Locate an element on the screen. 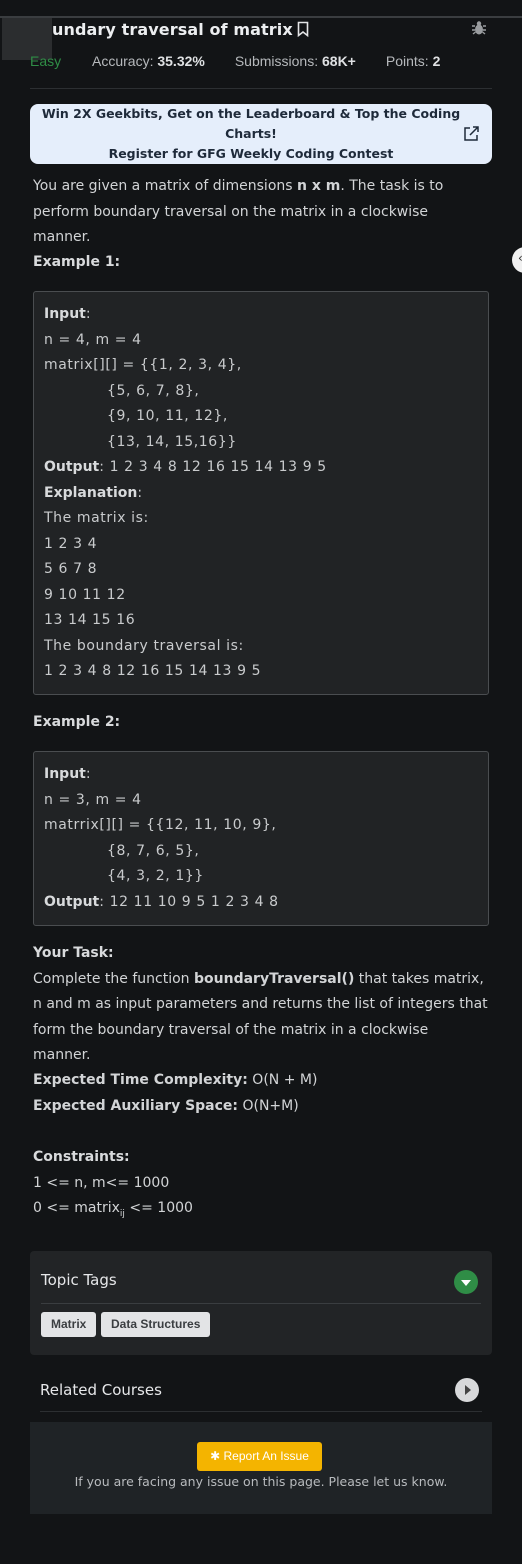 The width and height of the screenshot is (522, 1564). example-2-heading: Example 2: is located at coordinates (77, 722).